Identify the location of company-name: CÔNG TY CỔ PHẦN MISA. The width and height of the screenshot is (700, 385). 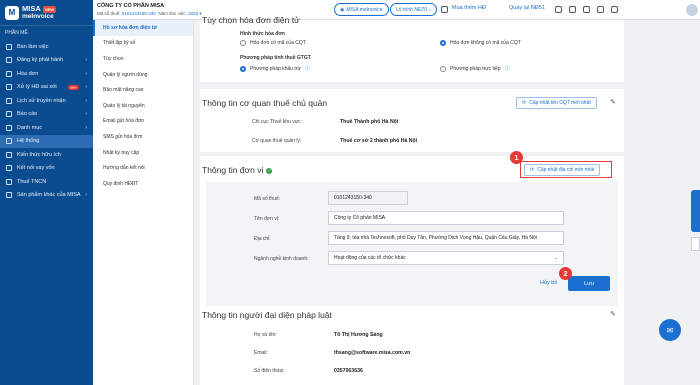
(131, 6).